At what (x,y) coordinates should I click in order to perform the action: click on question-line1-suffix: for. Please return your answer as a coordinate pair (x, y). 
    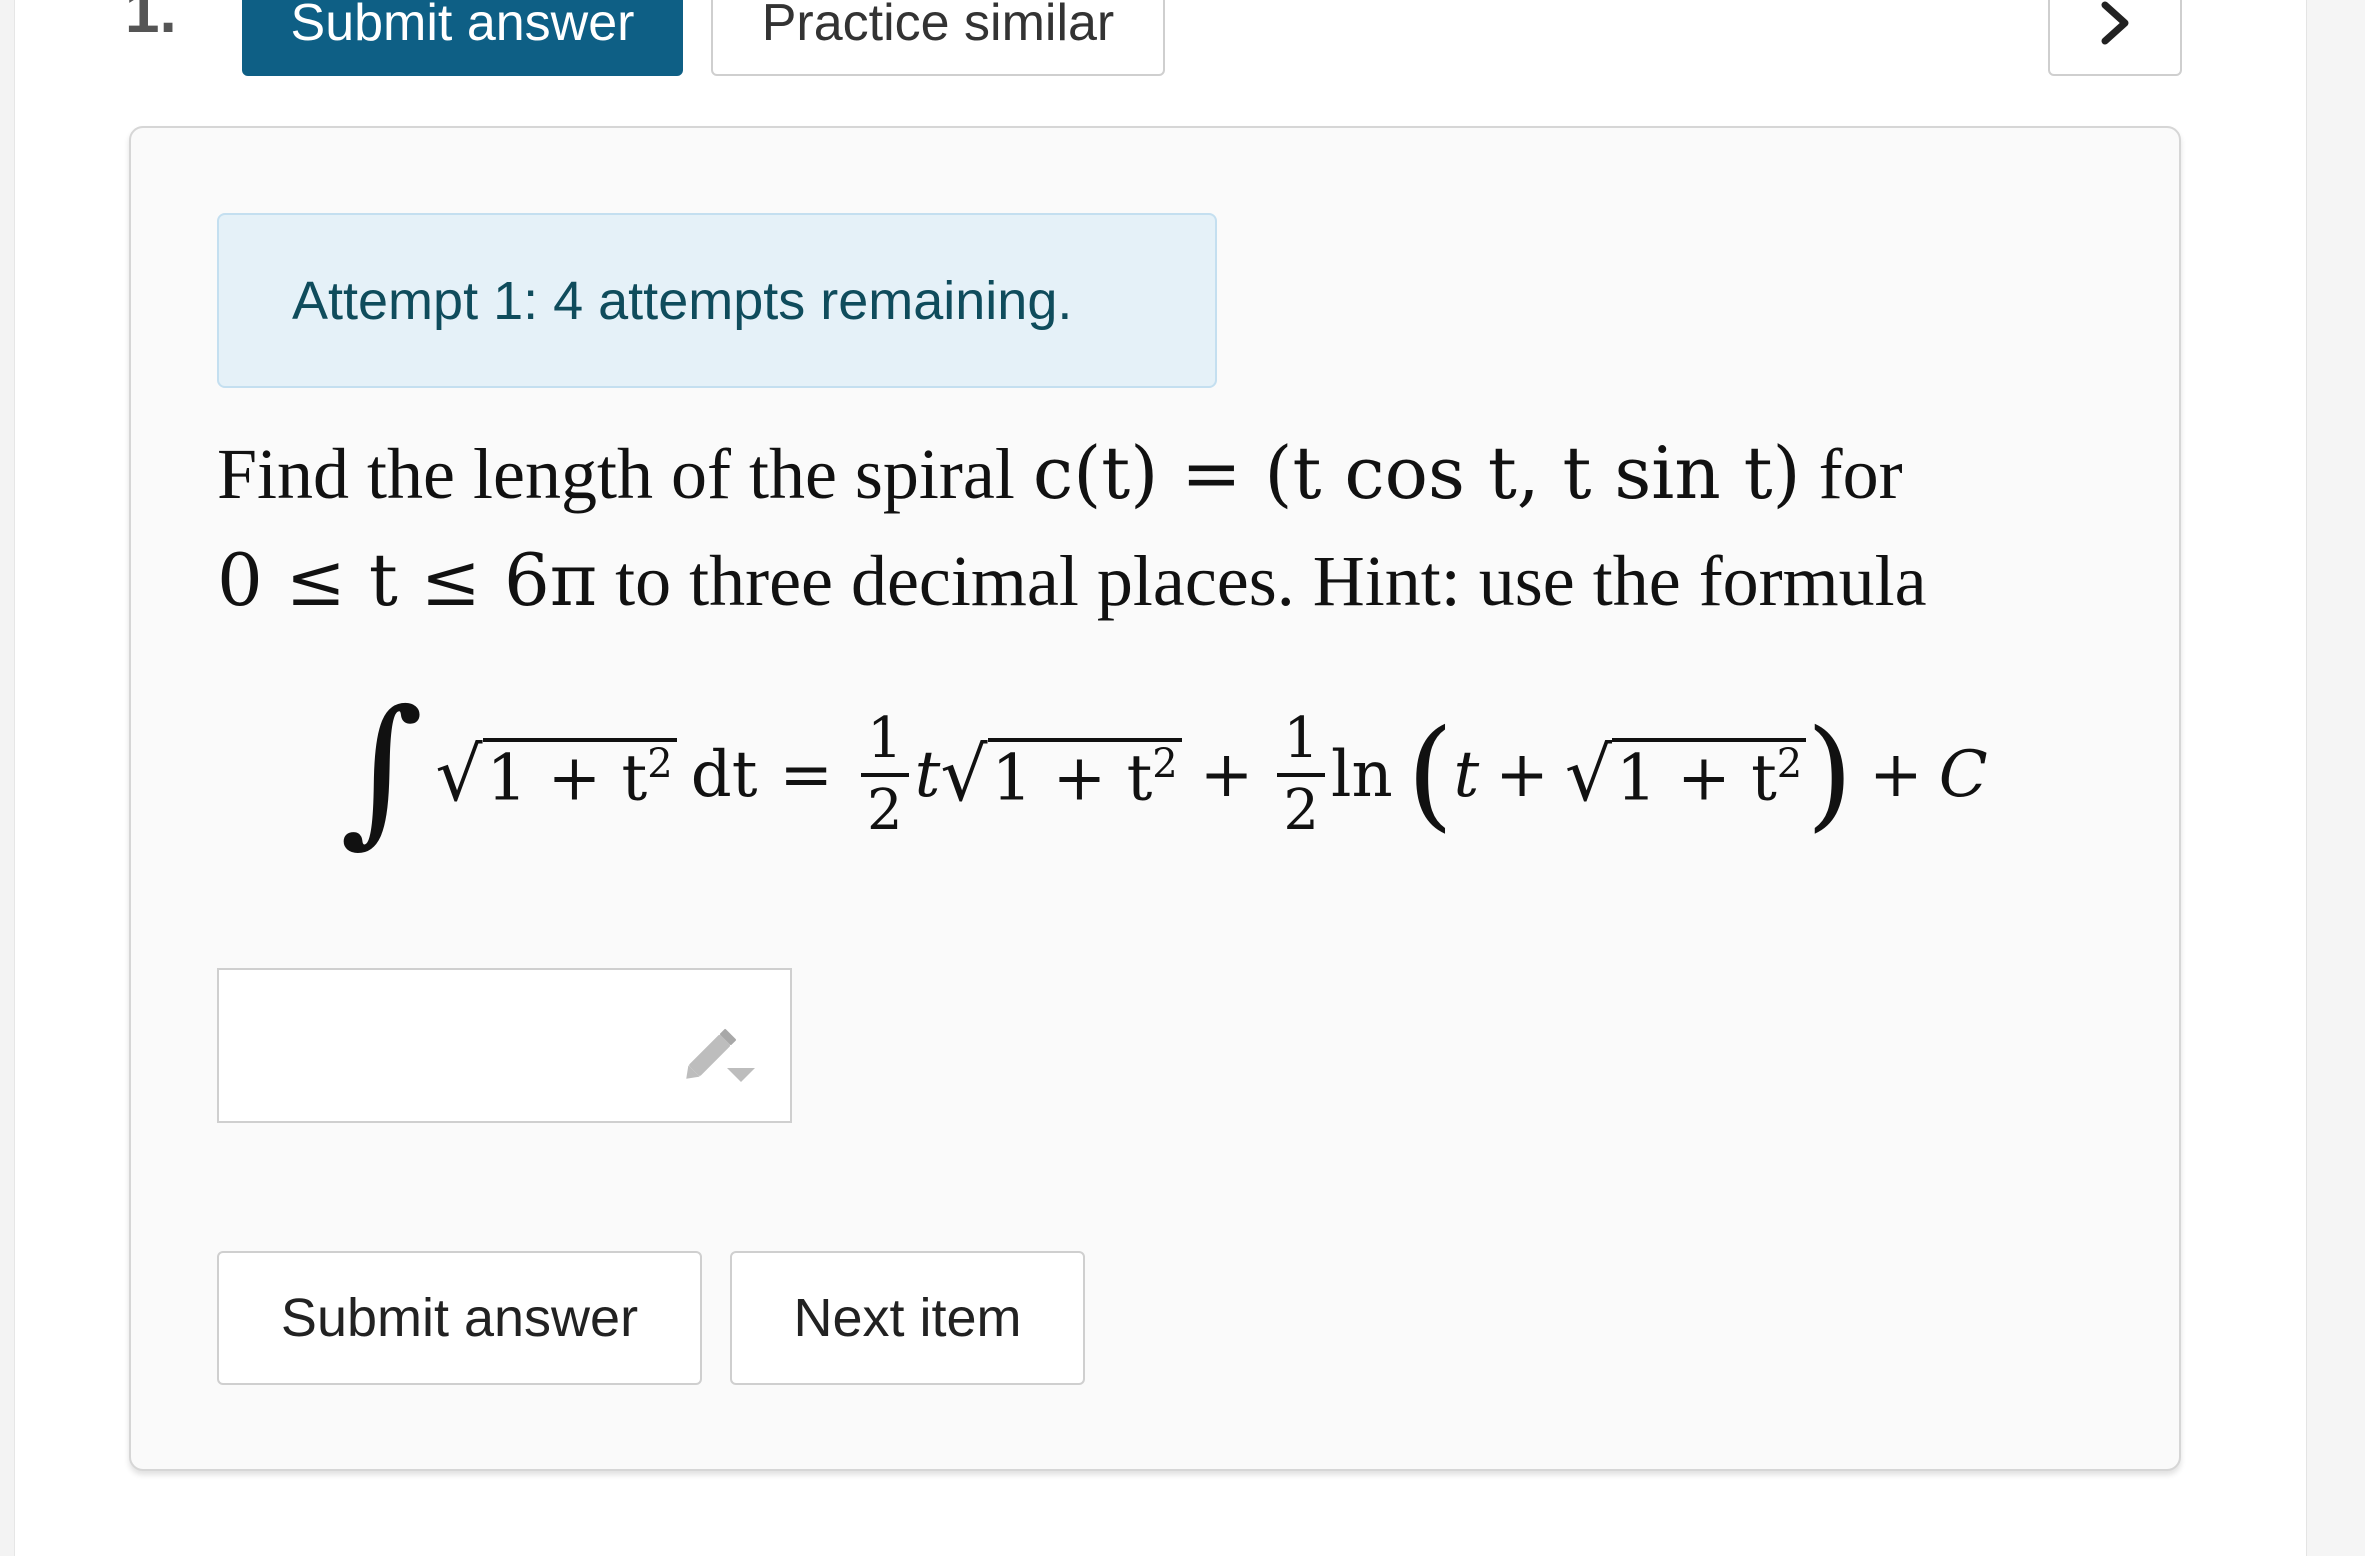
    Looking at the image, I should click on (1851, 474).